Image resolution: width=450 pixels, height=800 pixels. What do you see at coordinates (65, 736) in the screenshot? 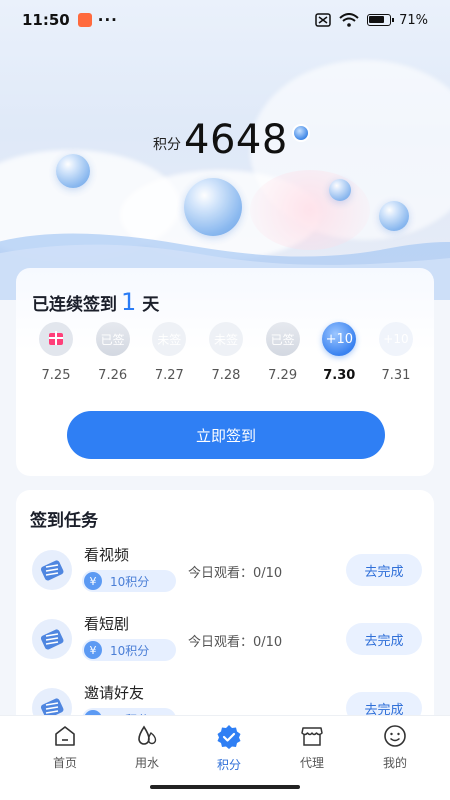
I see `home-icon` at bounding box center [65, 736].